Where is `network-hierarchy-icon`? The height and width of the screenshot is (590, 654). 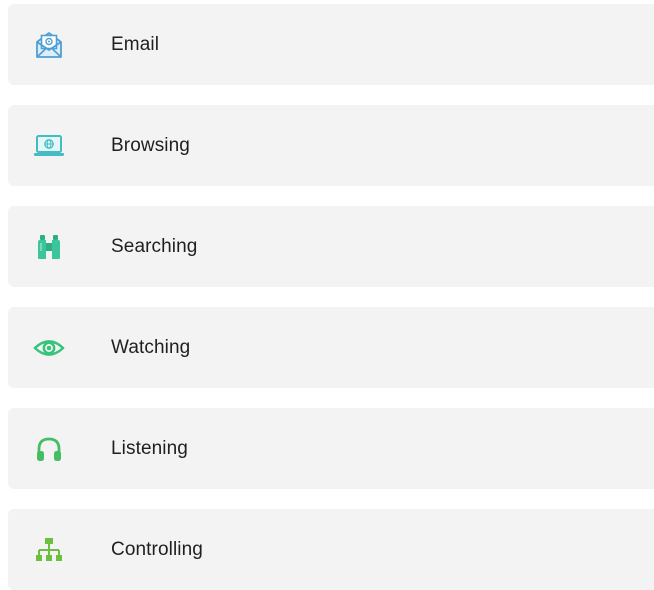 network-hierarchy-icon is located at coordinates (49, 550).